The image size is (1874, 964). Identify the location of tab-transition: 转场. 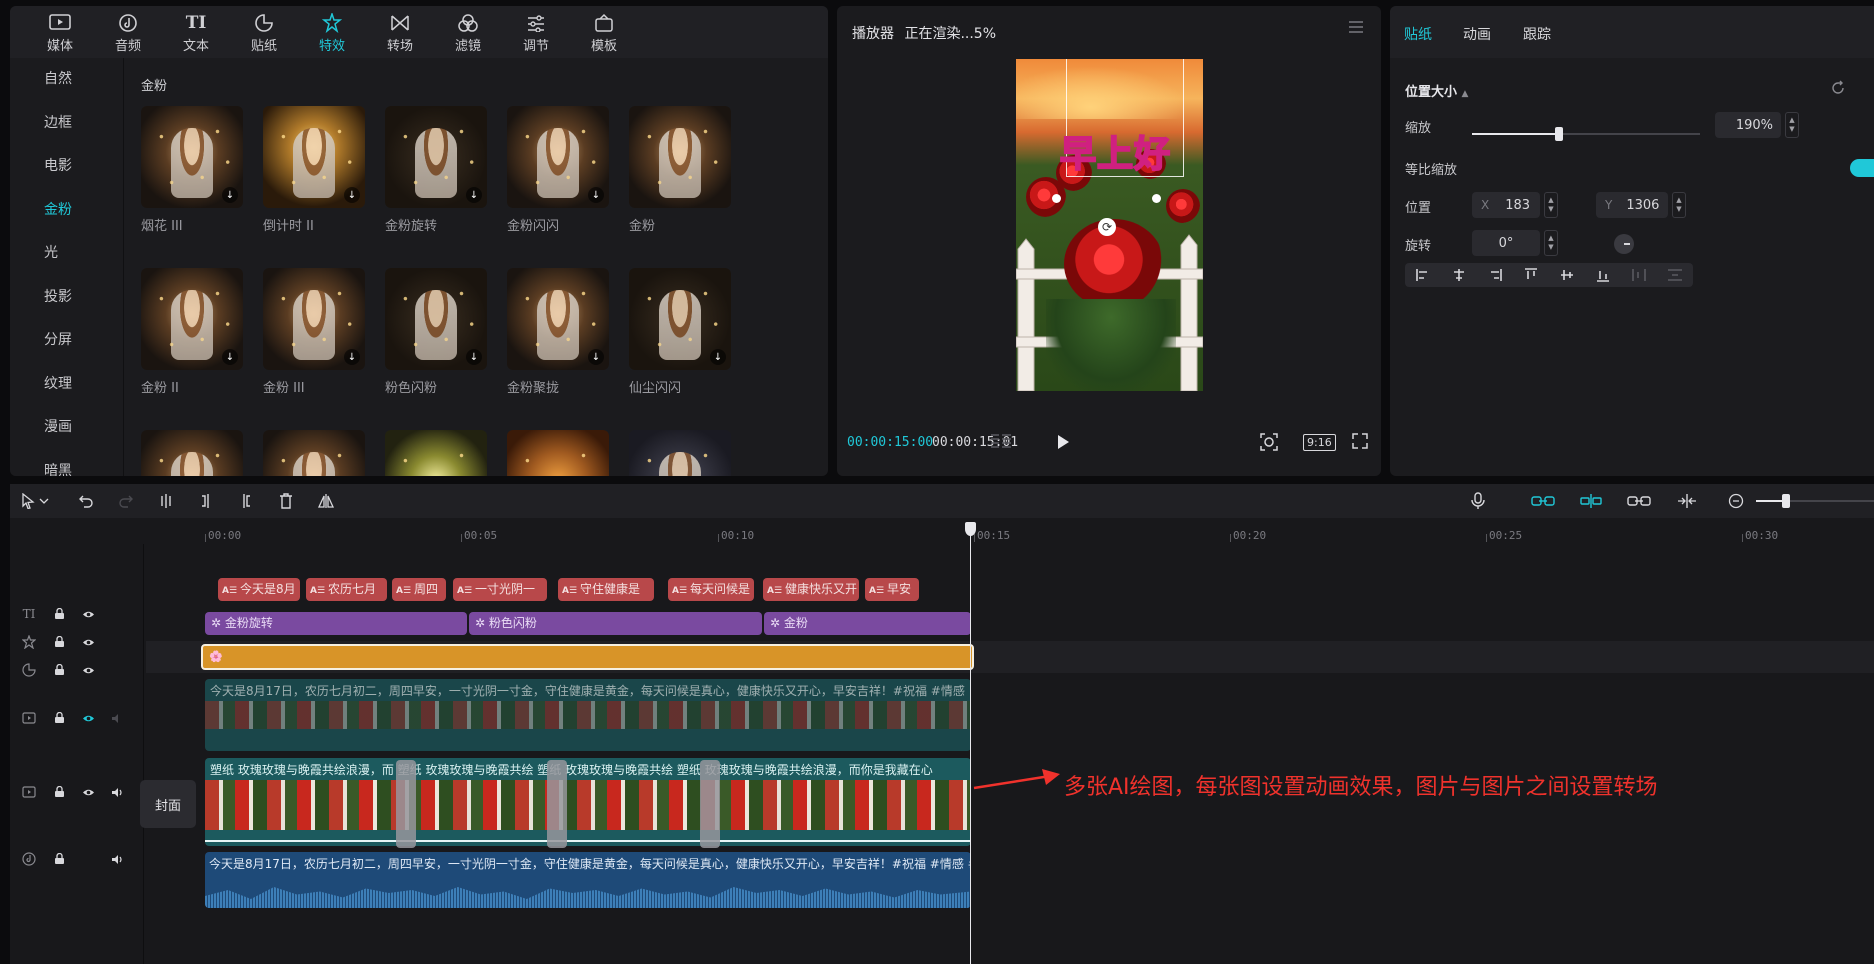
(400, 32).